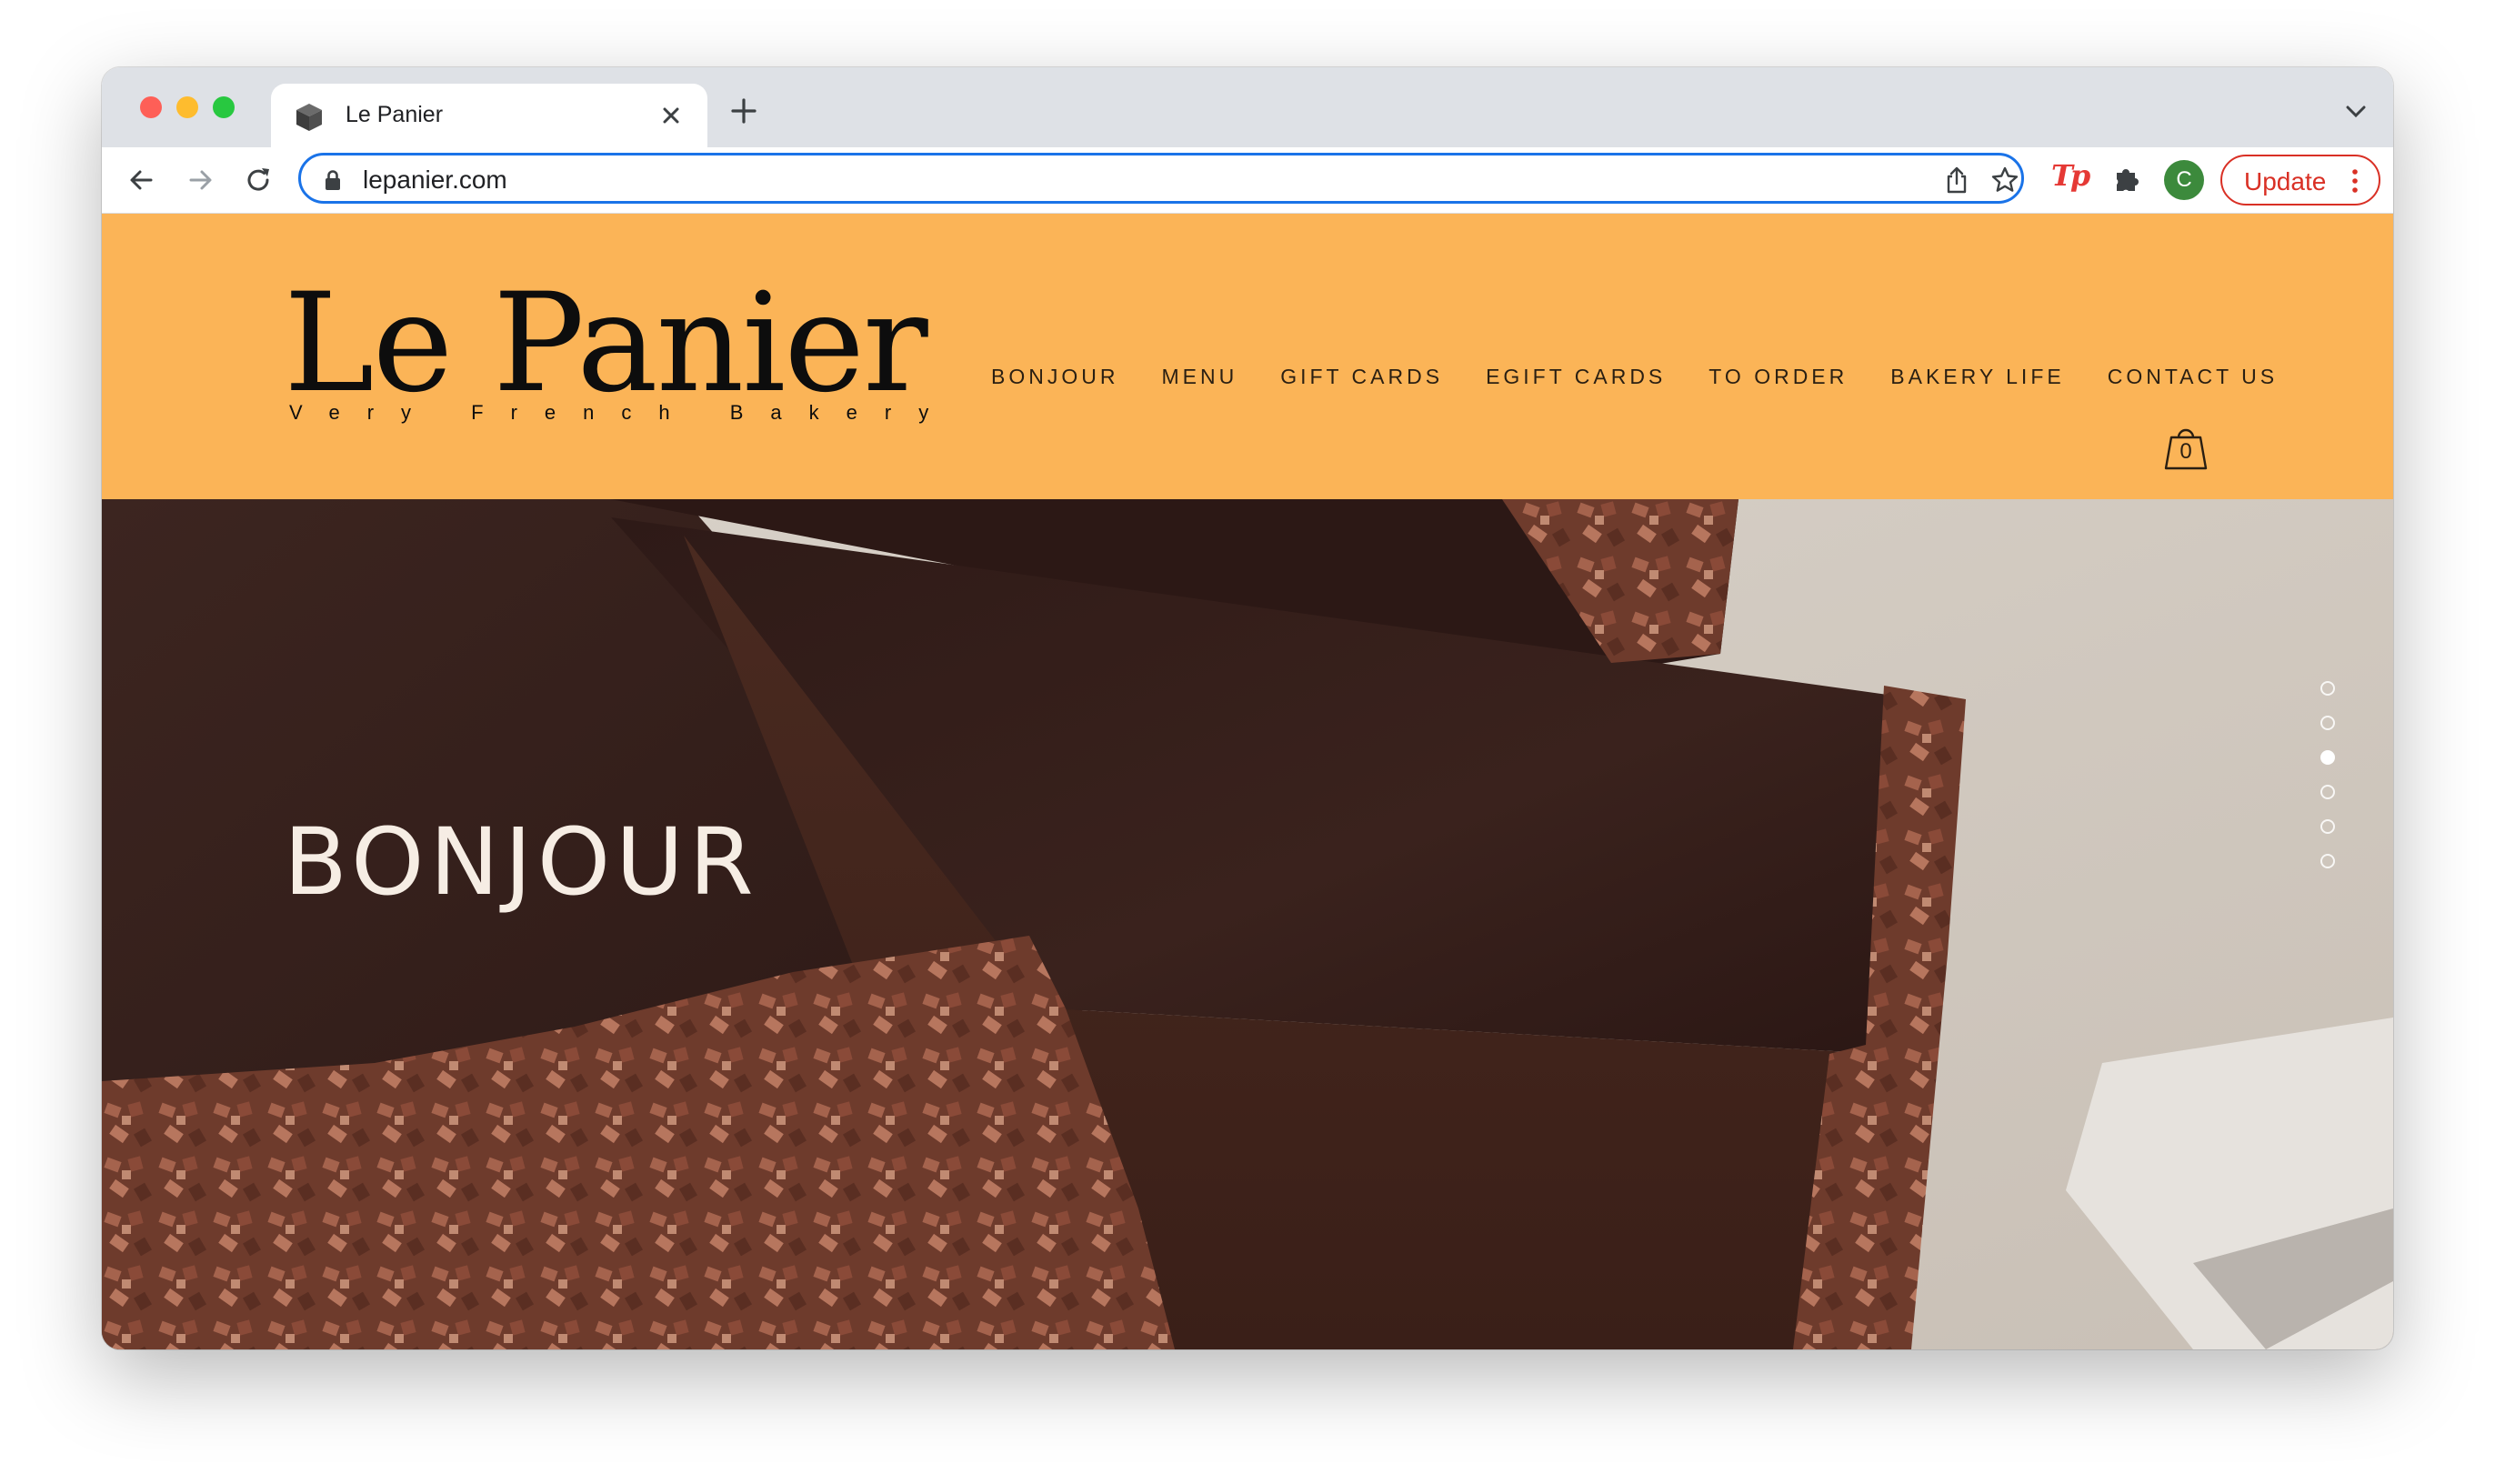  What do you see at coordinates (1957, 180) in the screenshot?
I see `share-icon` at bounding box center [1957, 180].